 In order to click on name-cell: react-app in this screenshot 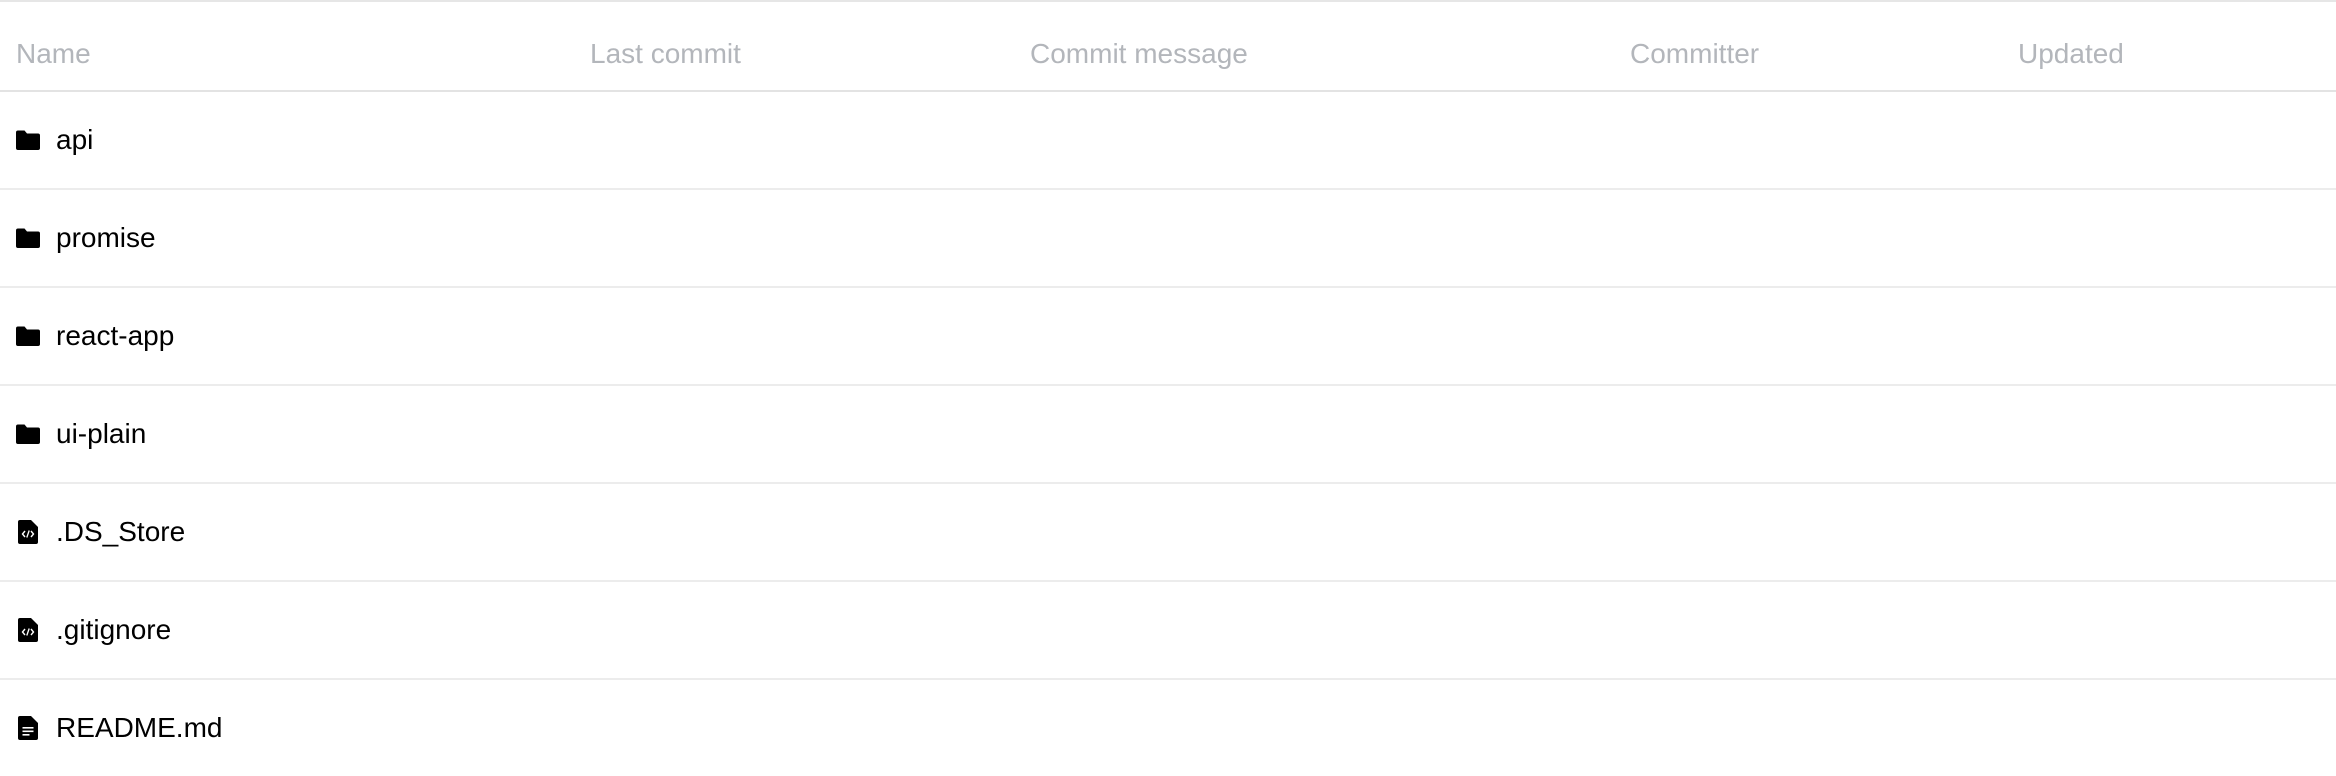, I will do `click(95, 336)`.